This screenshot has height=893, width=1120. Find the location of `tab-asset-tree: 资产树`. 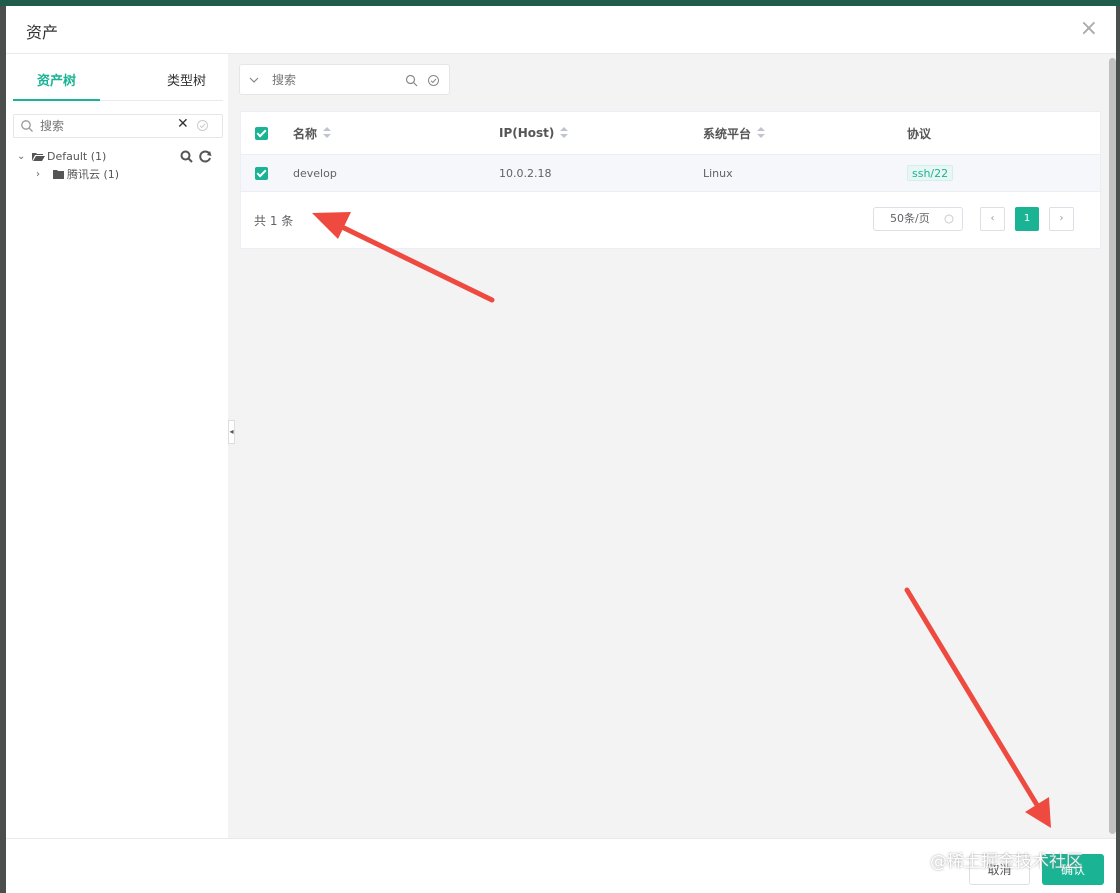

tab-asset-tree: 资产树 is located at coordinates (56, 84).